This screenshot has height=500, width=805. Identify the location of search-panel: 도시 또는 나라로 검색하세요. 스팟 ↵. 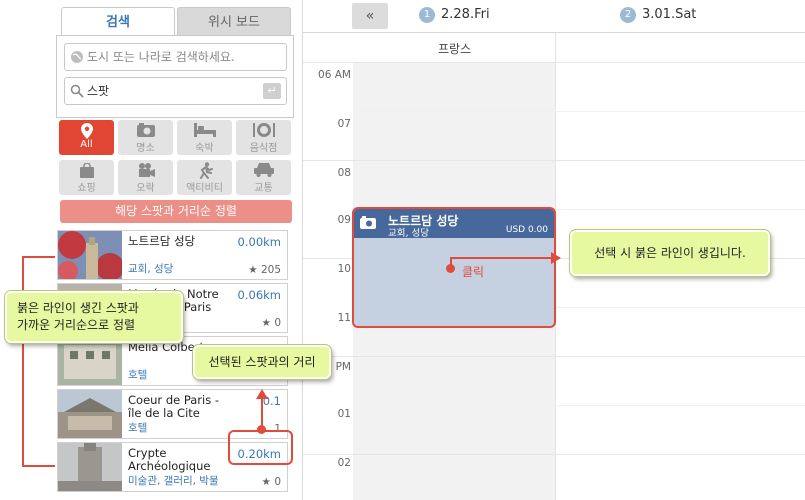
(175, 76).